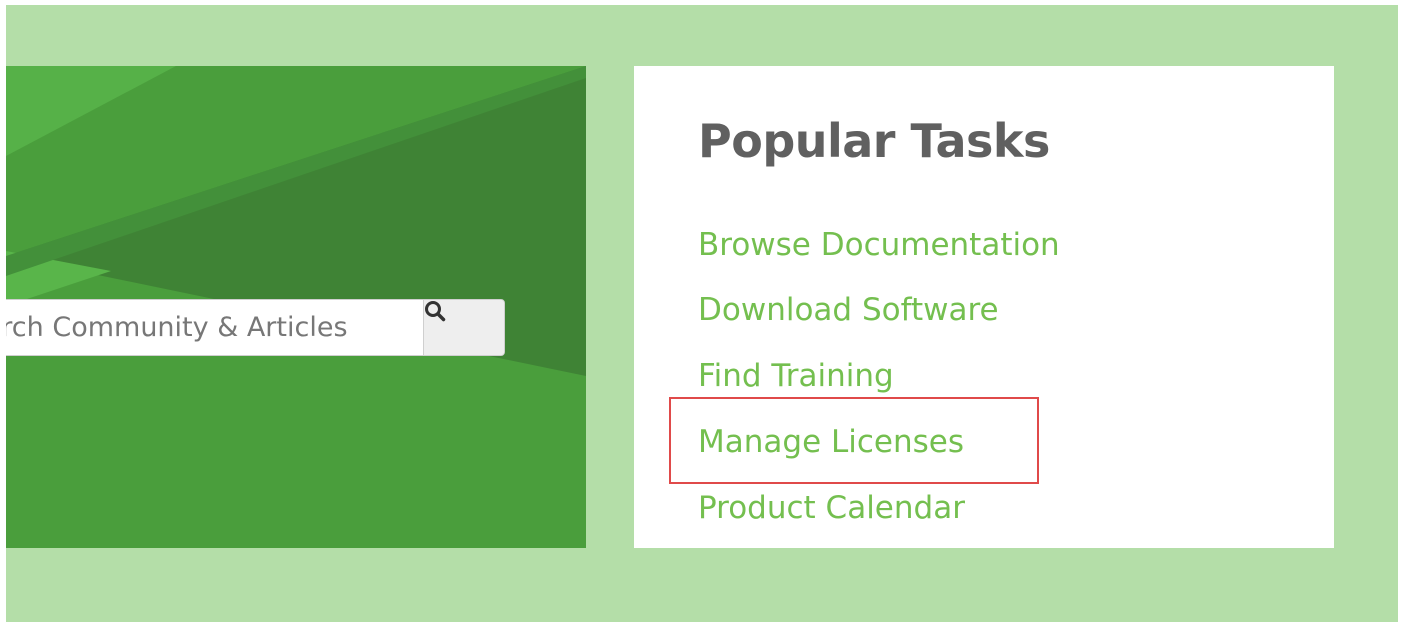  I want to click on manage-licenses-link: Manage Licenses, so click(831, 442).